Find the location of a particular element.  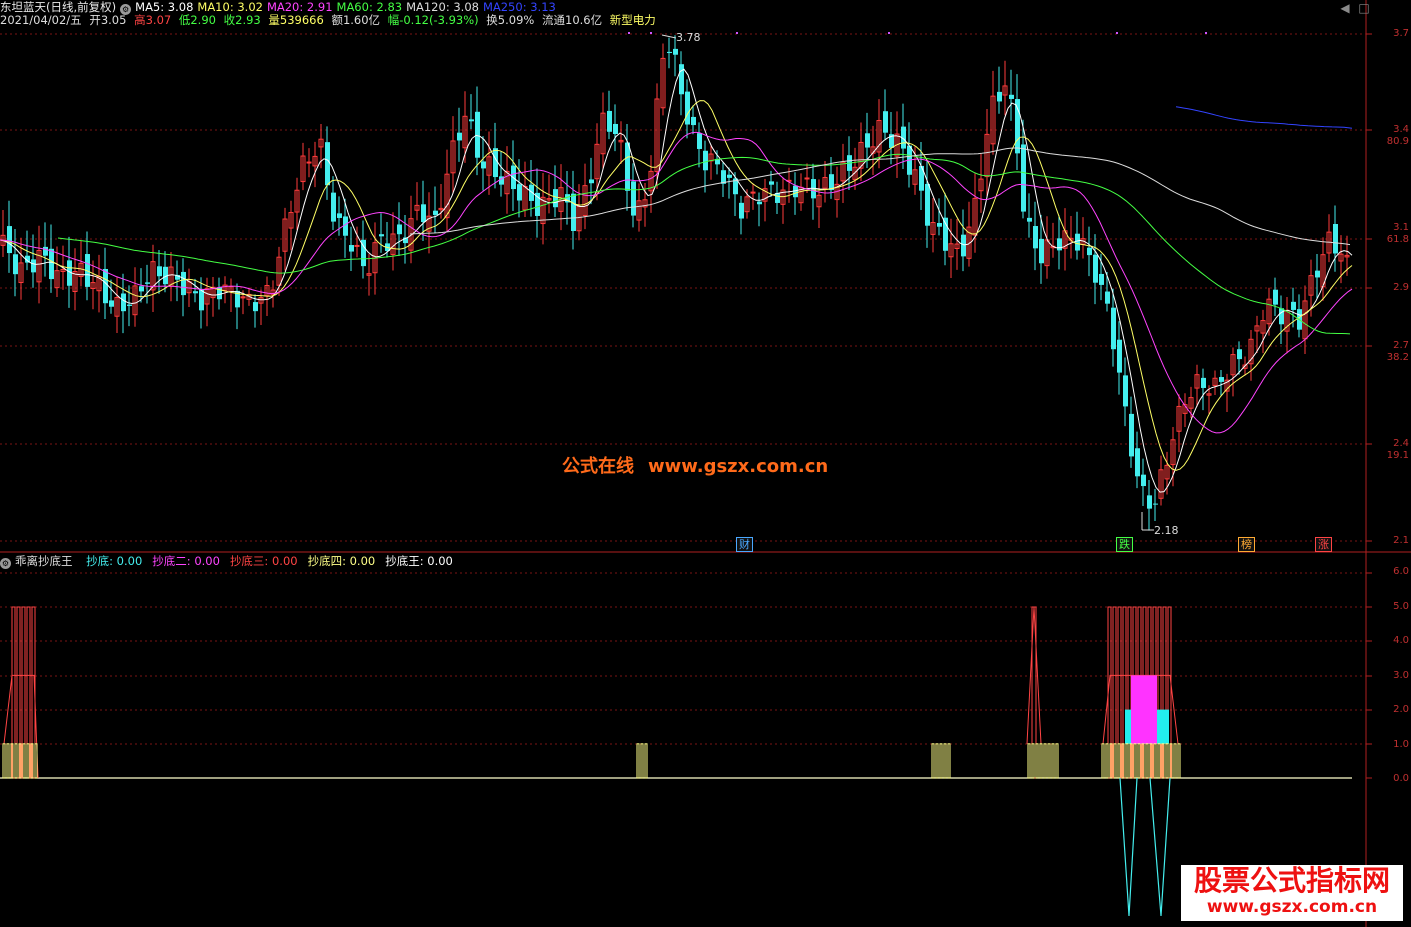

event-tag-drop: 跌 is located at coordinates (1124, 544).